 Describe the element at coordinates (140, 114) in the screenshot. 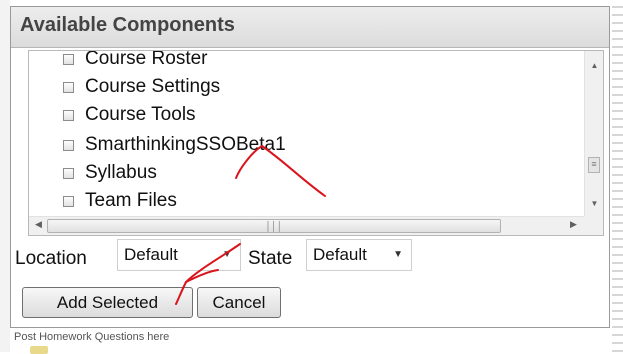

I see `list-item-label: Course Tools` at that location.